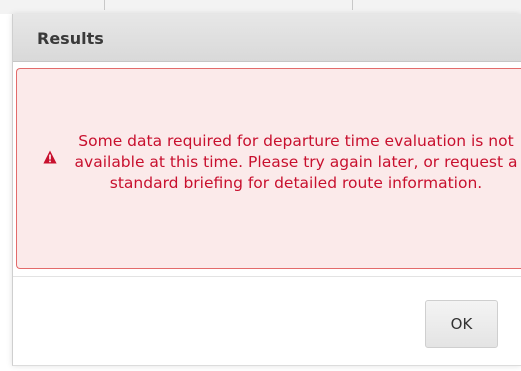  What do you see at coordinates (461, 324) in the screenshot?
I see `ok-button: OK` at bounding box center [461, 324].